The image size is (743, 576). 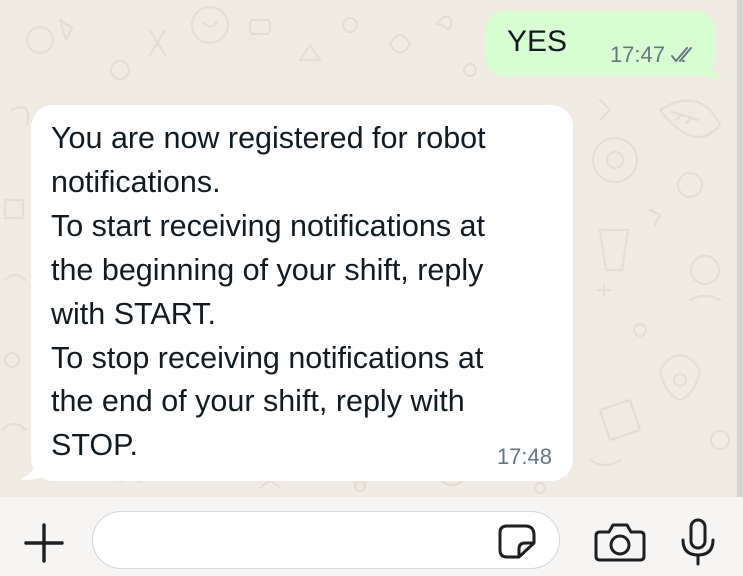 I want to click on incoming-bubble-tail, so click(x=34, y=466).